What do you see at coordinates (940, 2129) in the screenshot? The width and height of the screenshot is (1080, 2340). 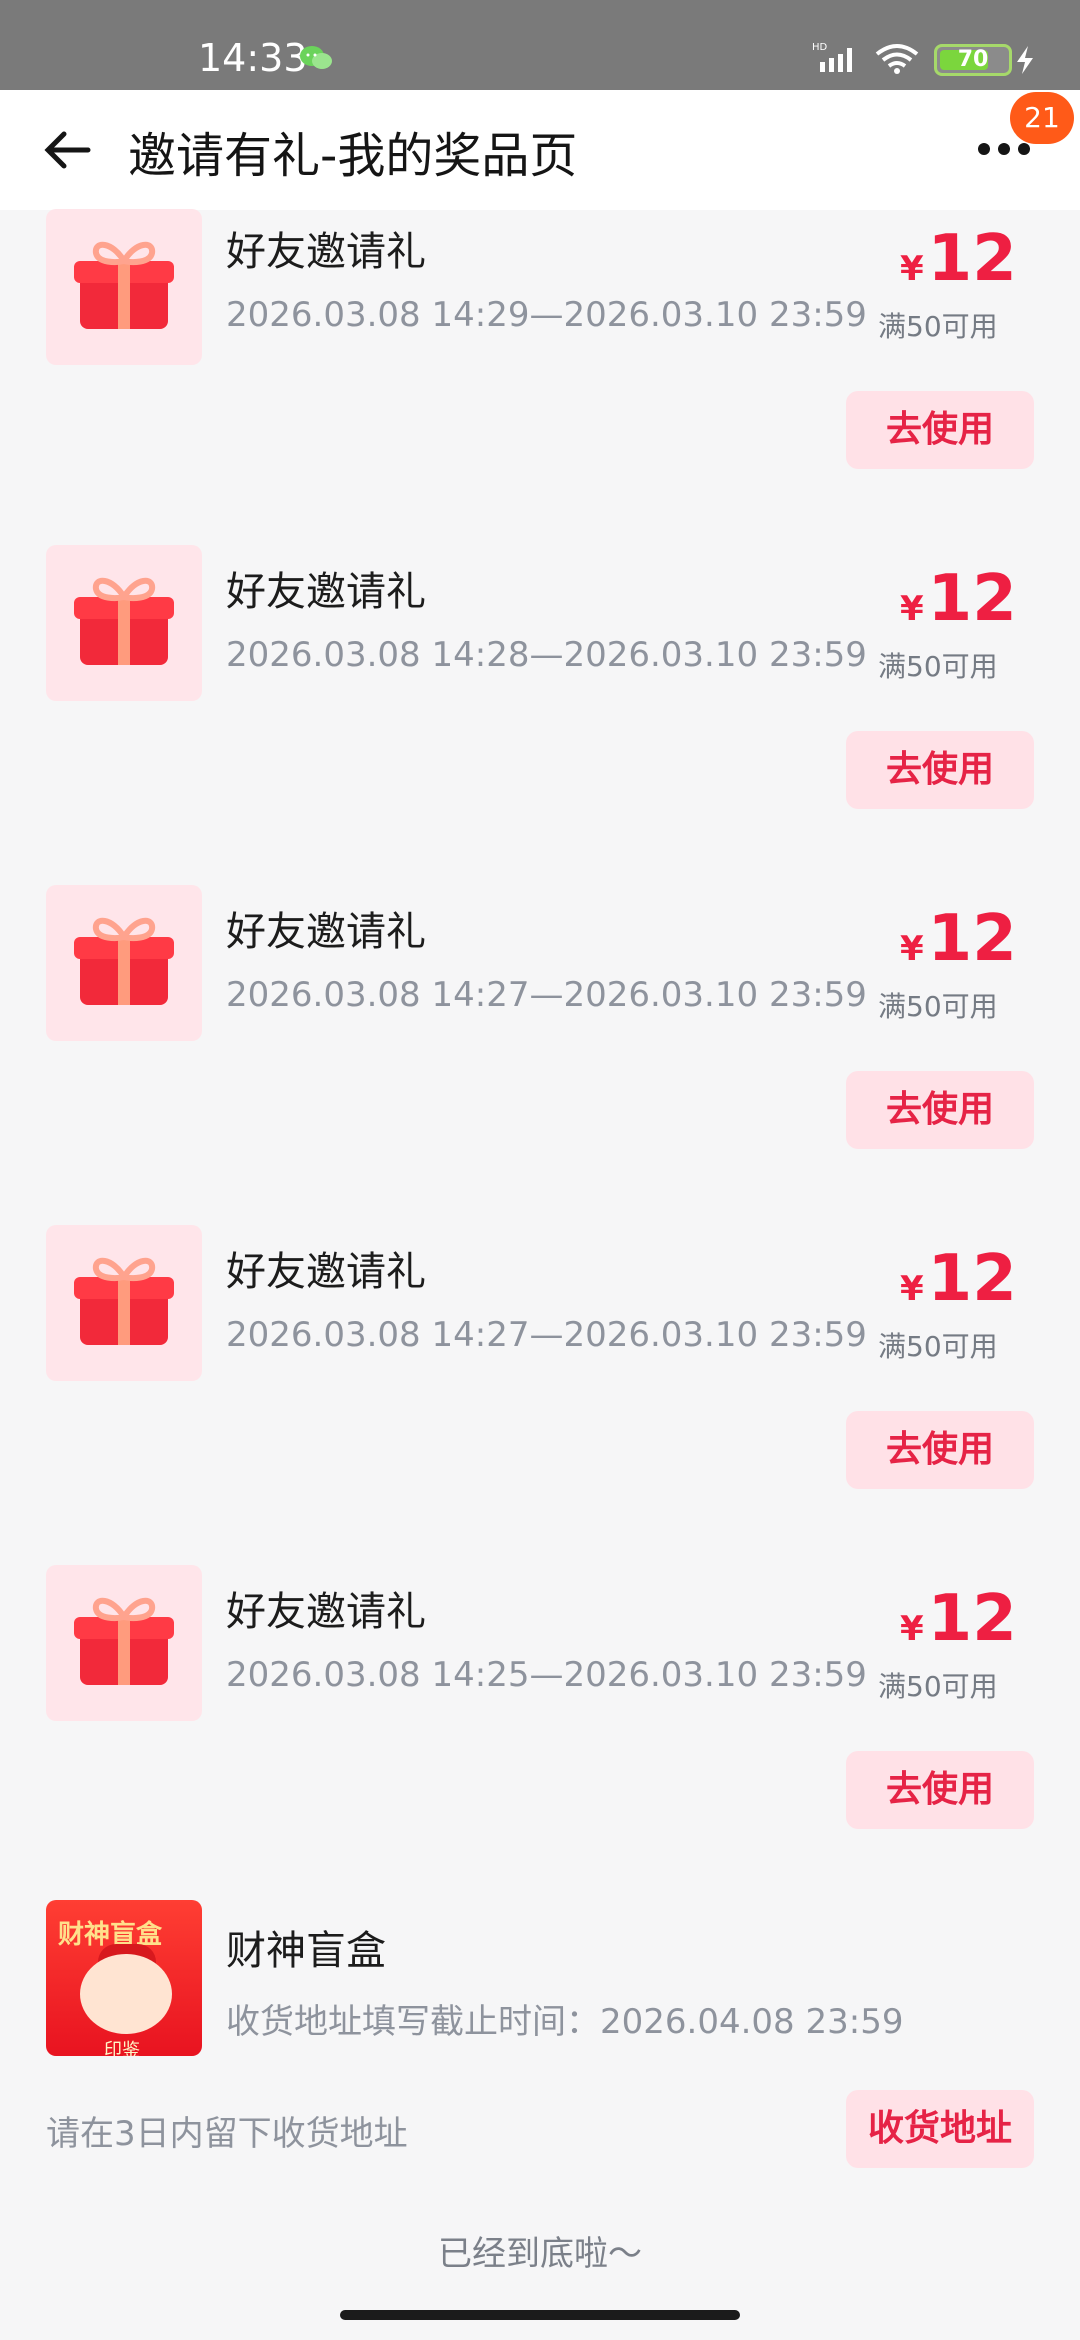 I see `shipping-address-button: 收货地址` at bounding box center [940, 2129].